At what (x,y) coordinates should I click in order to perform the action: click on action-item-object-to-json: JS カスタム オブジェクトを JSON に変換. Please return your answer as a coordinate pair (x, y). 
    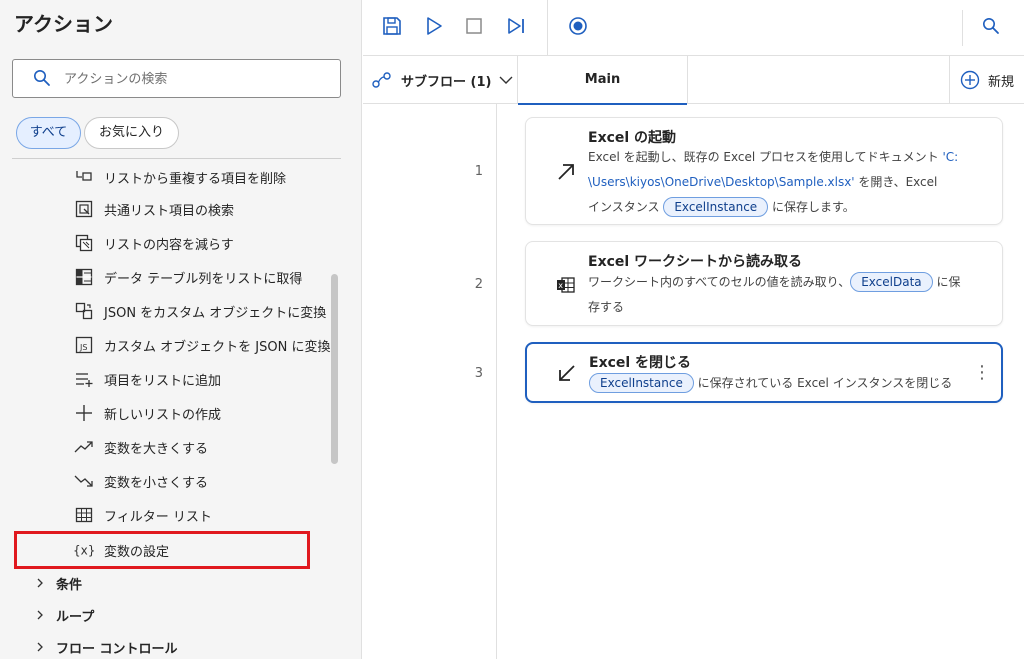
    Looking at the image, I should click on (201, 345).